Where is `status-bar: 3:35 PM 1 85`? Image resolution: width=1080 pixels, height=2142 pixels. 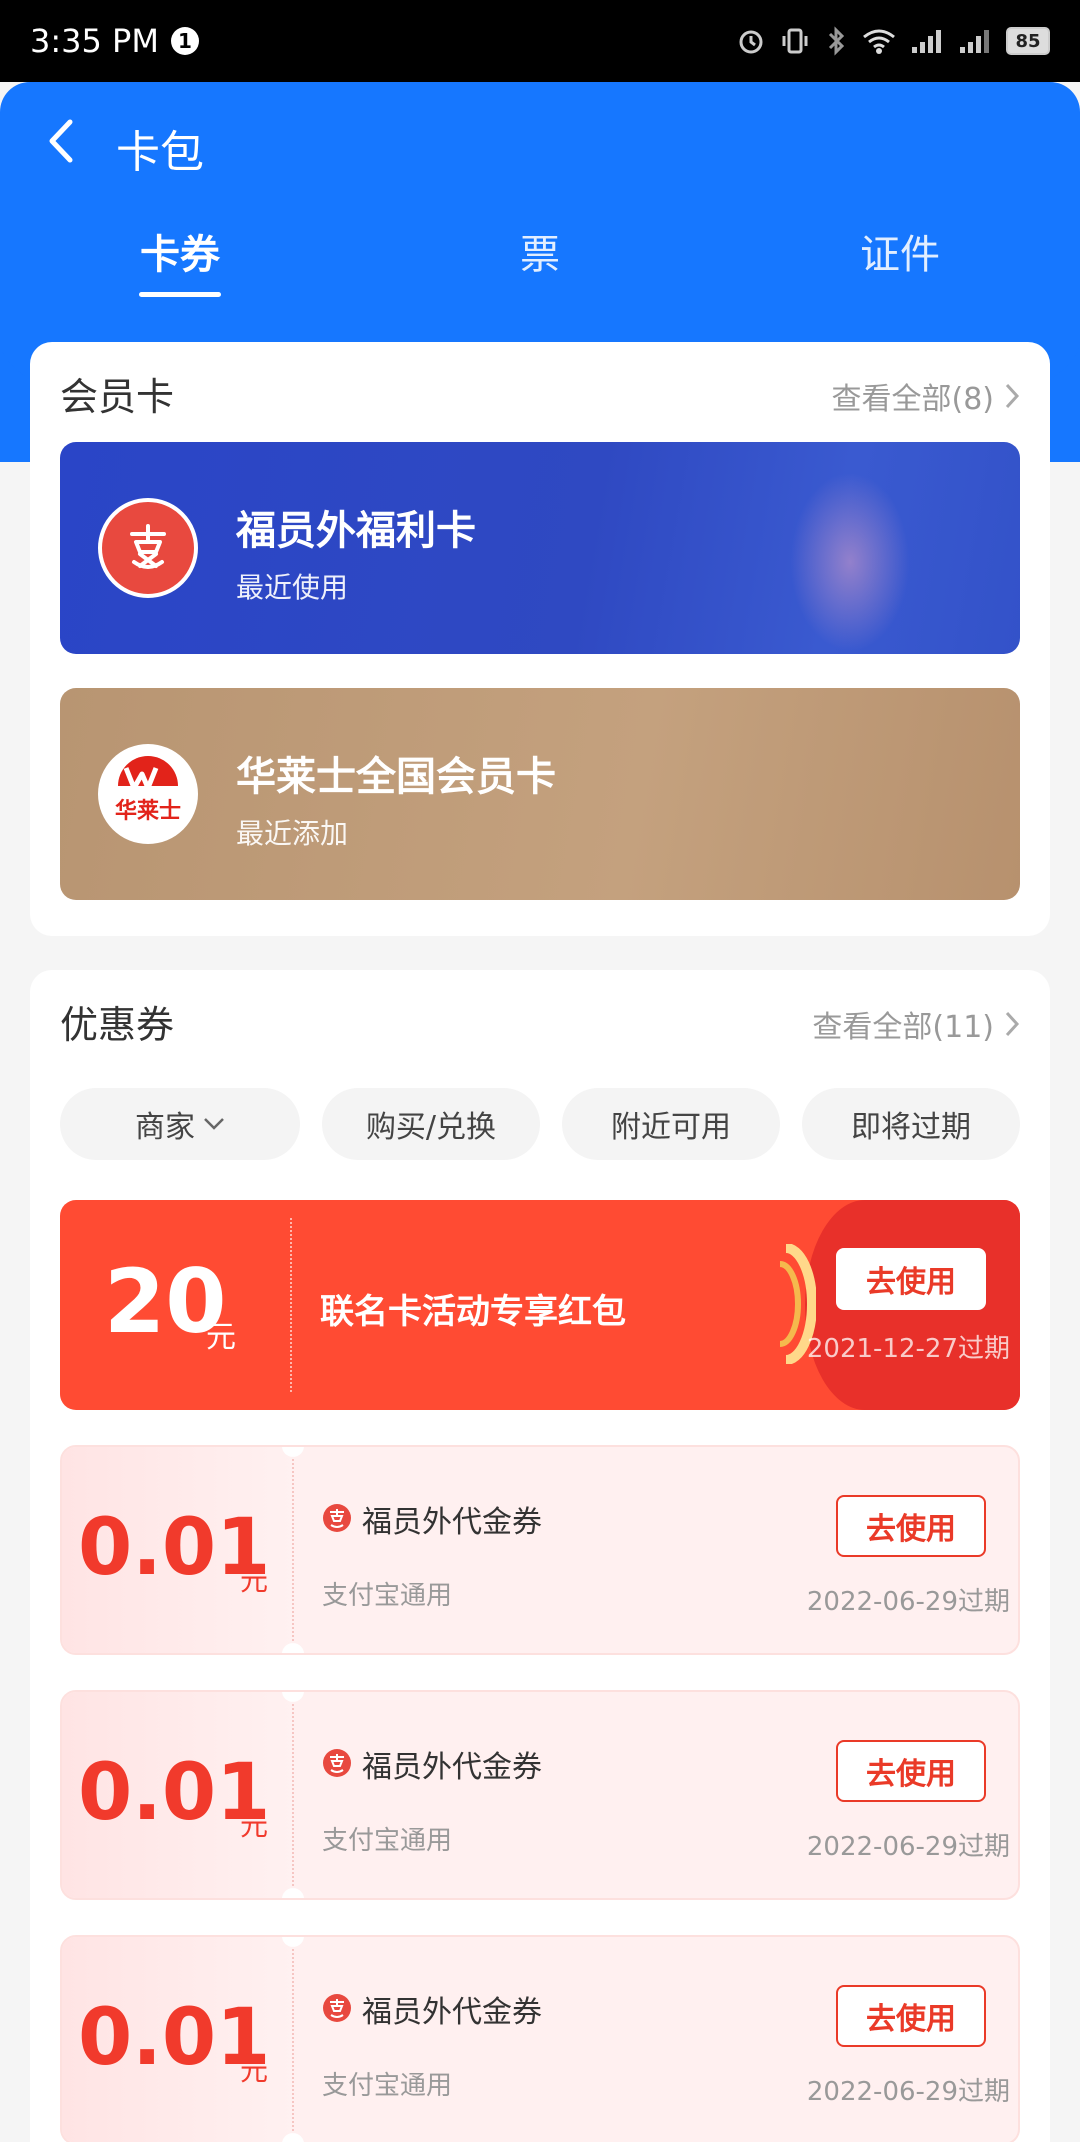
status-bar: 3:35 PM 1 85 is located at coordinates (540, 41).